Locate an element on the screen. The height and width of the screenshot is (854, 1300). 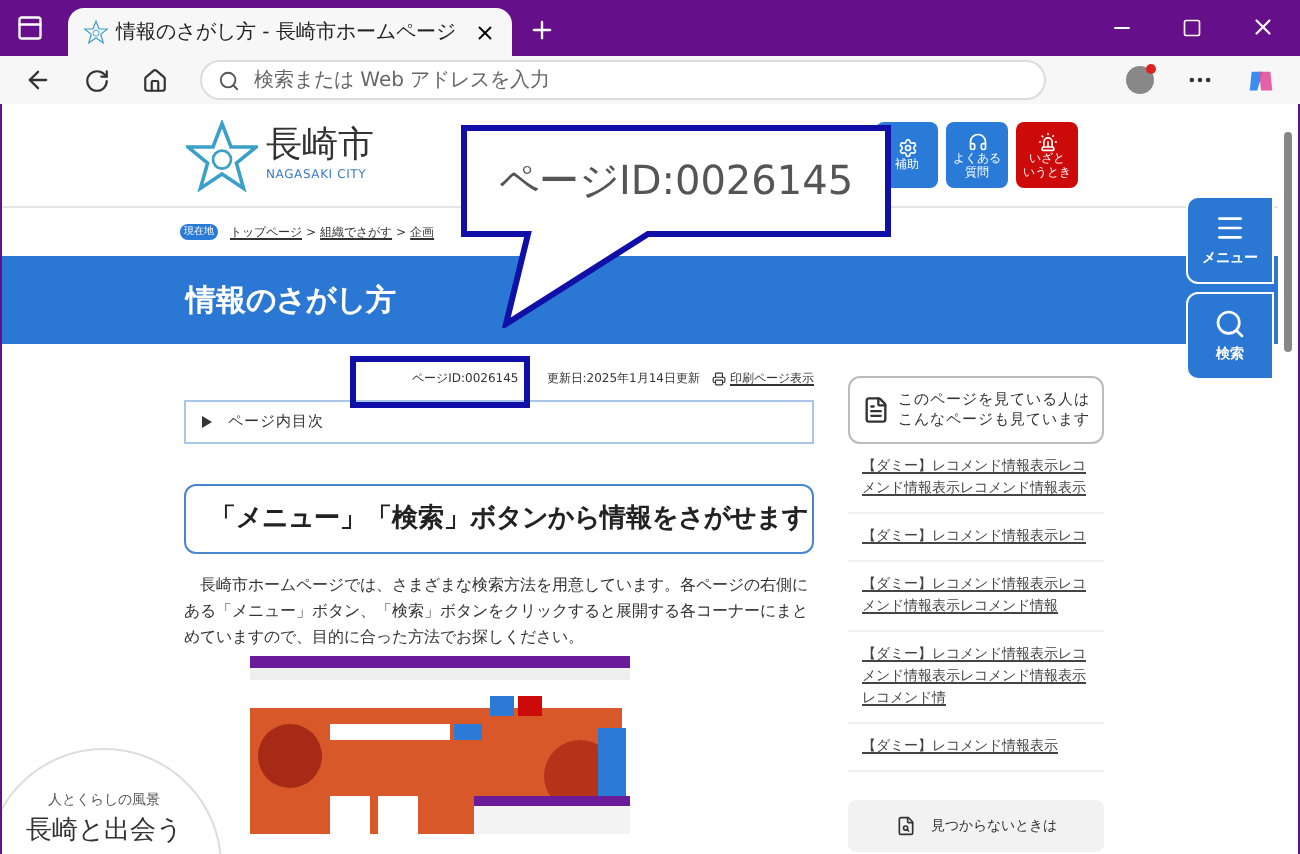
intro-paragraph: 長崎市ホームページでは、さまざまな検索方法を用意しています。各ページの右側にある「メニュー」ボタン、「検索」ボタンをクリックすると展開する各コーナーにまとめていますので、目的に合った方法でお探しください。 is located at coordinates (497, 612).